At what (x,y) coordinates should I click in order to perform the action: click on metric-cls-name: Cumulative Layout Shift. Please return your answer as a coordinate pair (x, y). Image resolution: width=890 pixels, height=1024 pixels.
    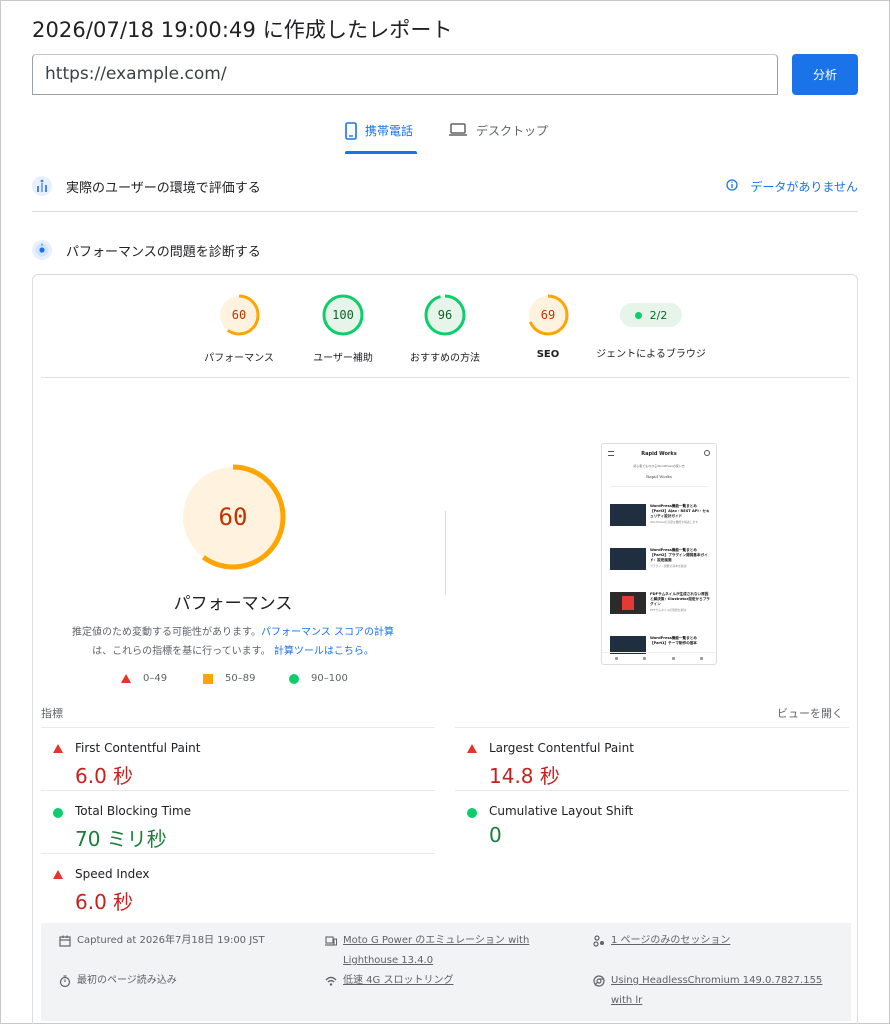
    Looking at the image, I should click on (561, 811).